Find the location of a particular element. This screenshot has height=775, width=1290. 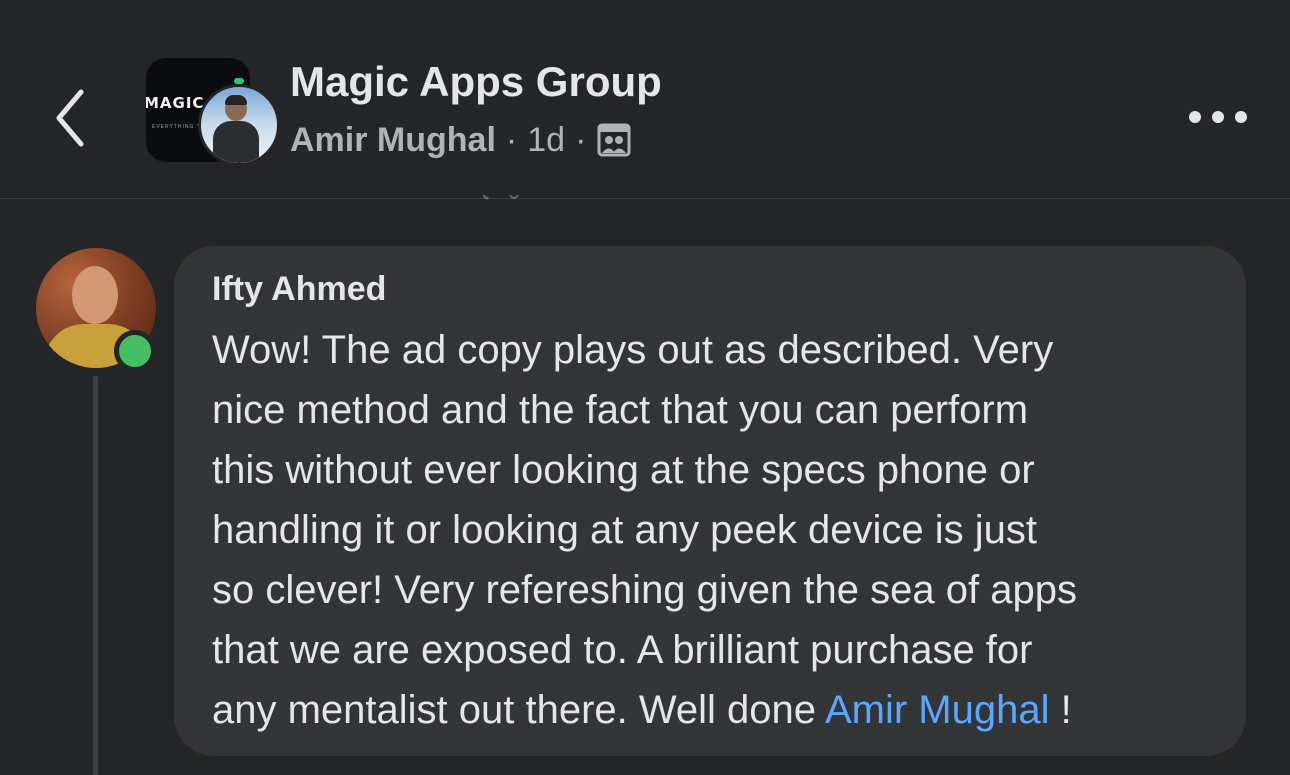

group-members-icon is located at coordinates (614, 140).